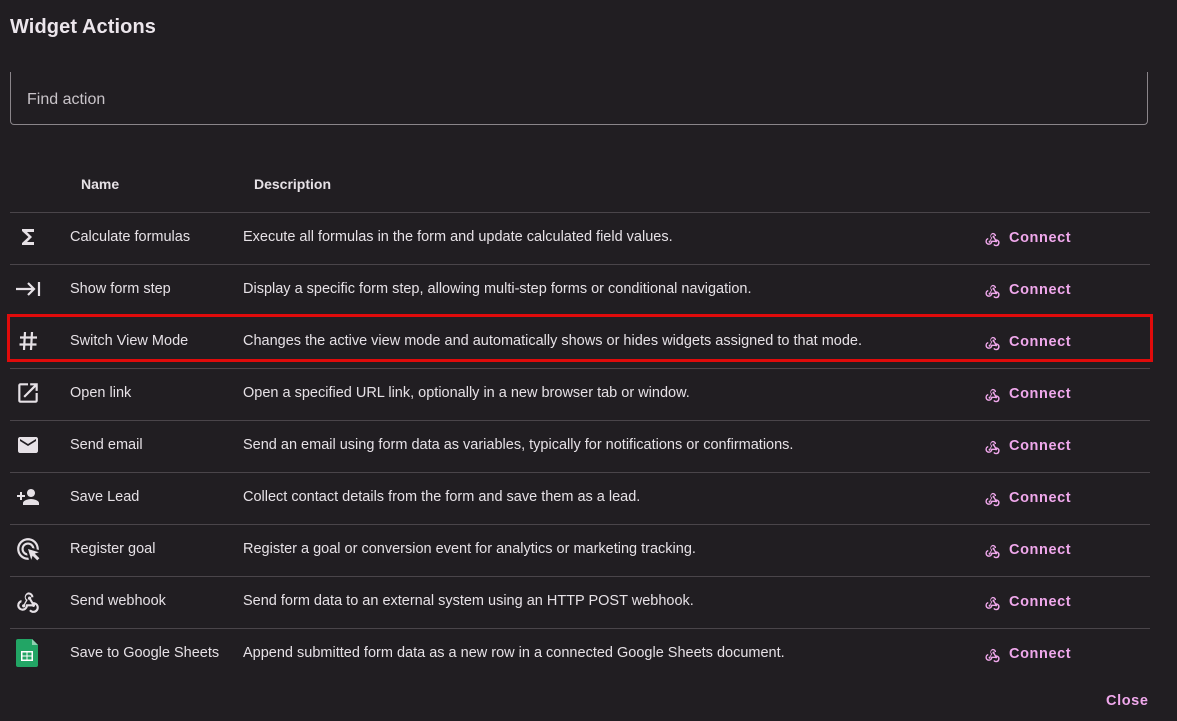 The height and width of the screenshot is (721, 1177). Describe the element at coordinates (113, 549) in the screenshot. I see `action-name: Register goal` at that location.